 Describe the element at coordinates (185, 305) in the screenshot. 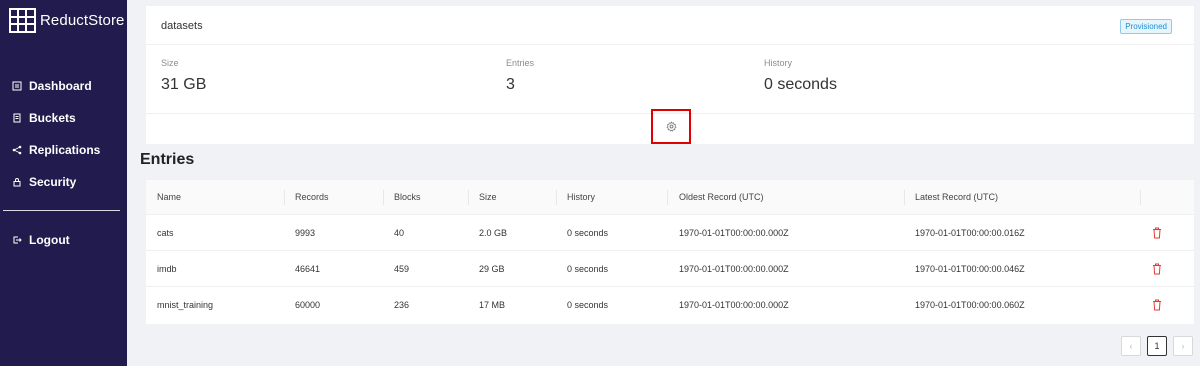

I see `entry-name: mnist_training` at that location.